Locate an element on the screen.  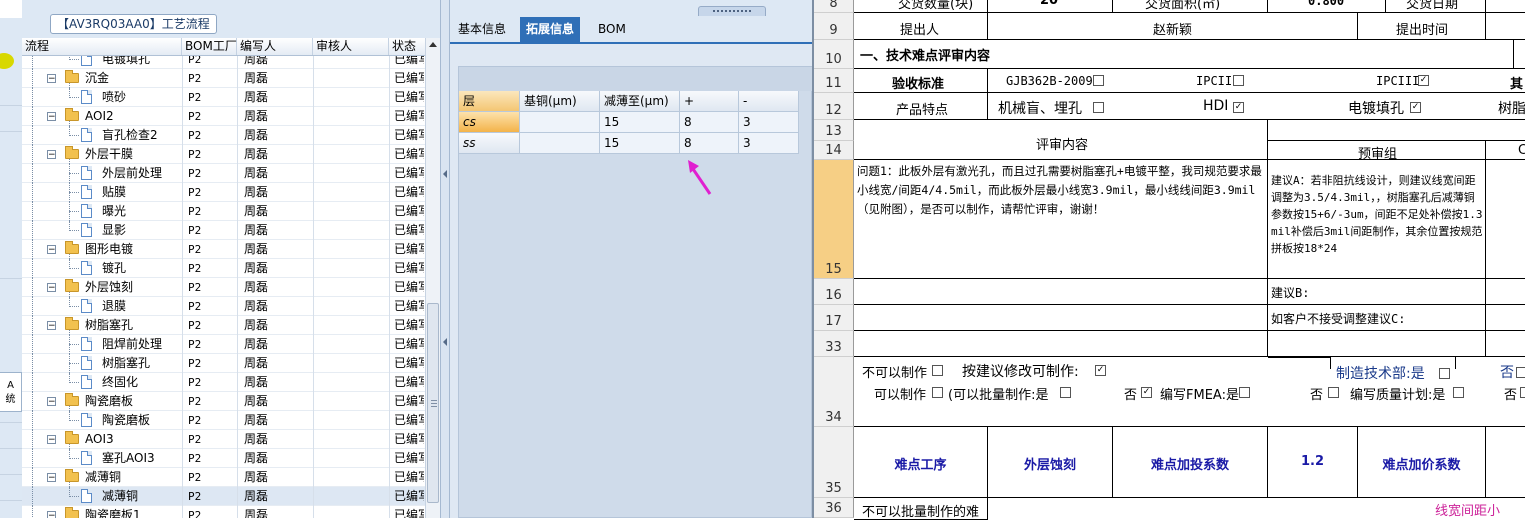
sheet-cell: 提出人 is located at coordinates (921, 26).